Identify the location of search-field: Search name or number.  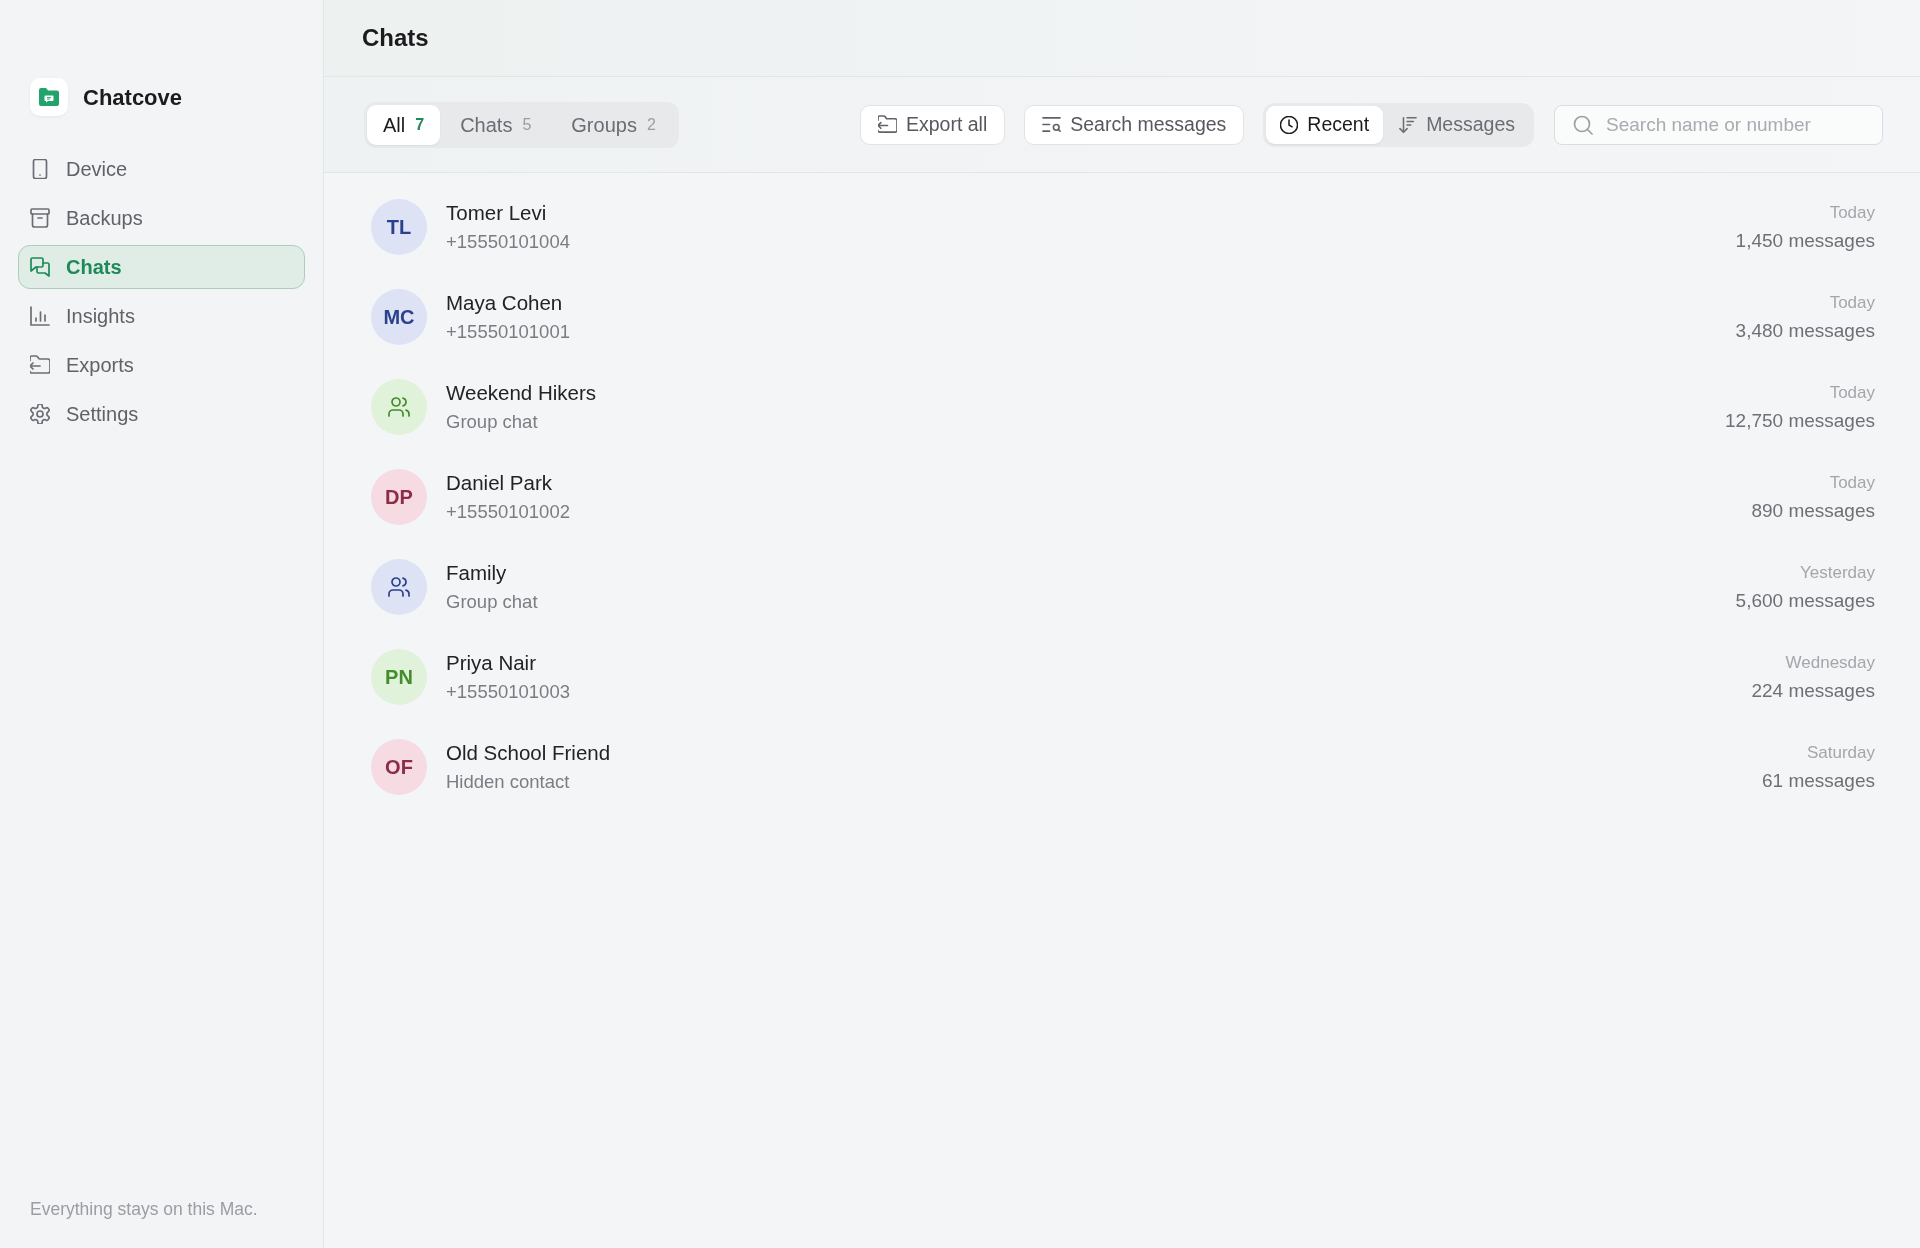
(1718, 124).